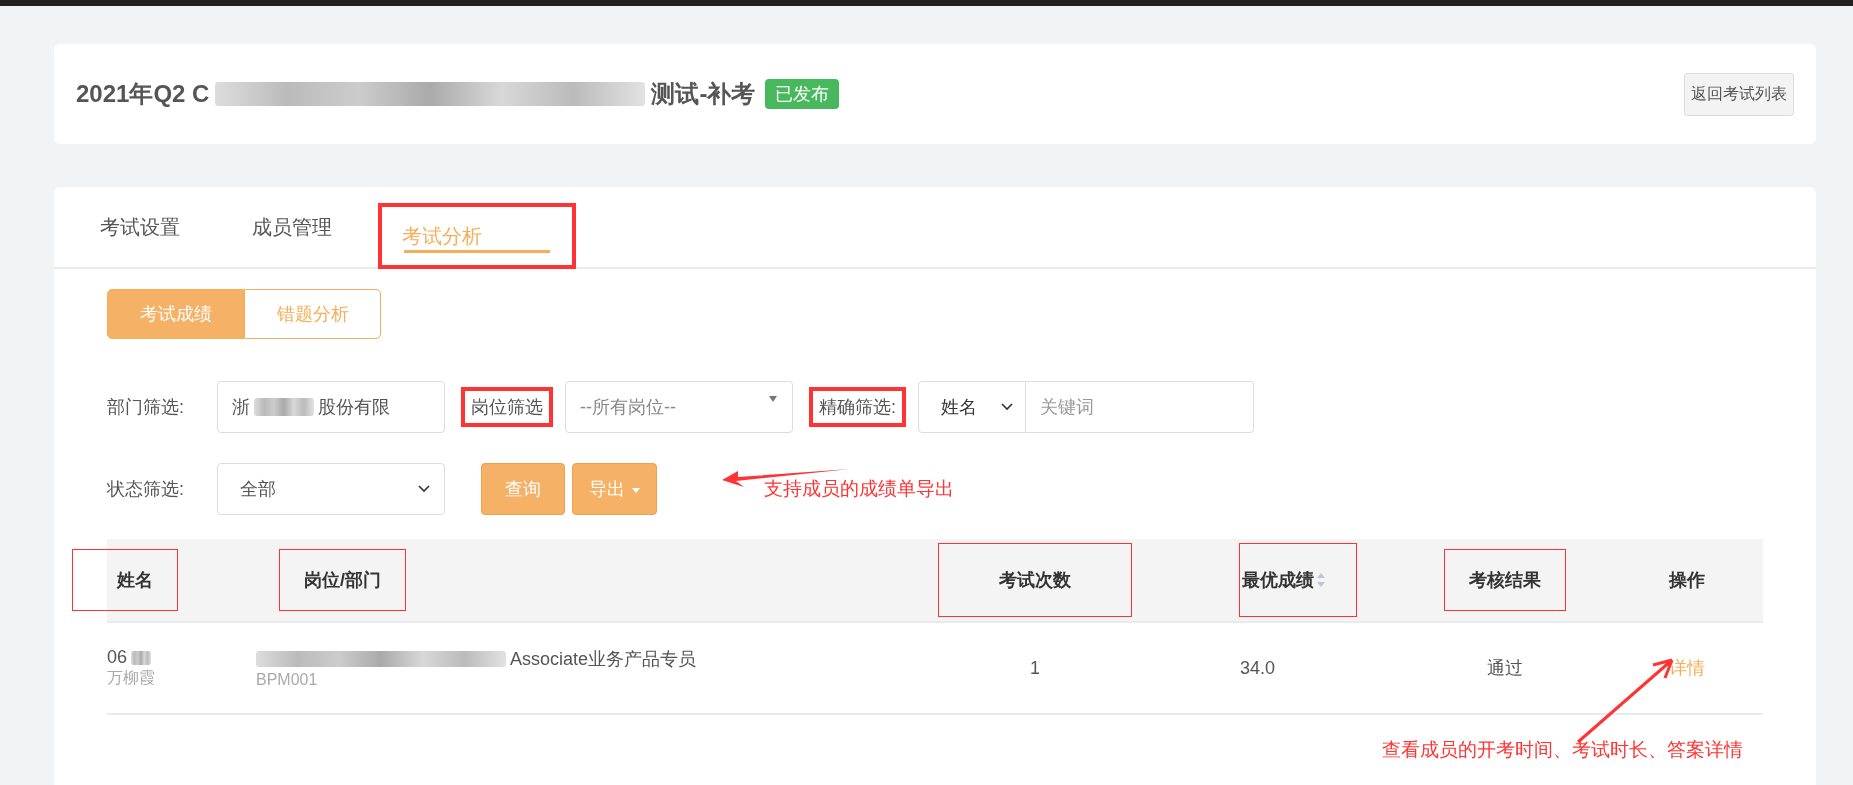  I want to click on column-header: 最优成绩, so click(1298, 580).